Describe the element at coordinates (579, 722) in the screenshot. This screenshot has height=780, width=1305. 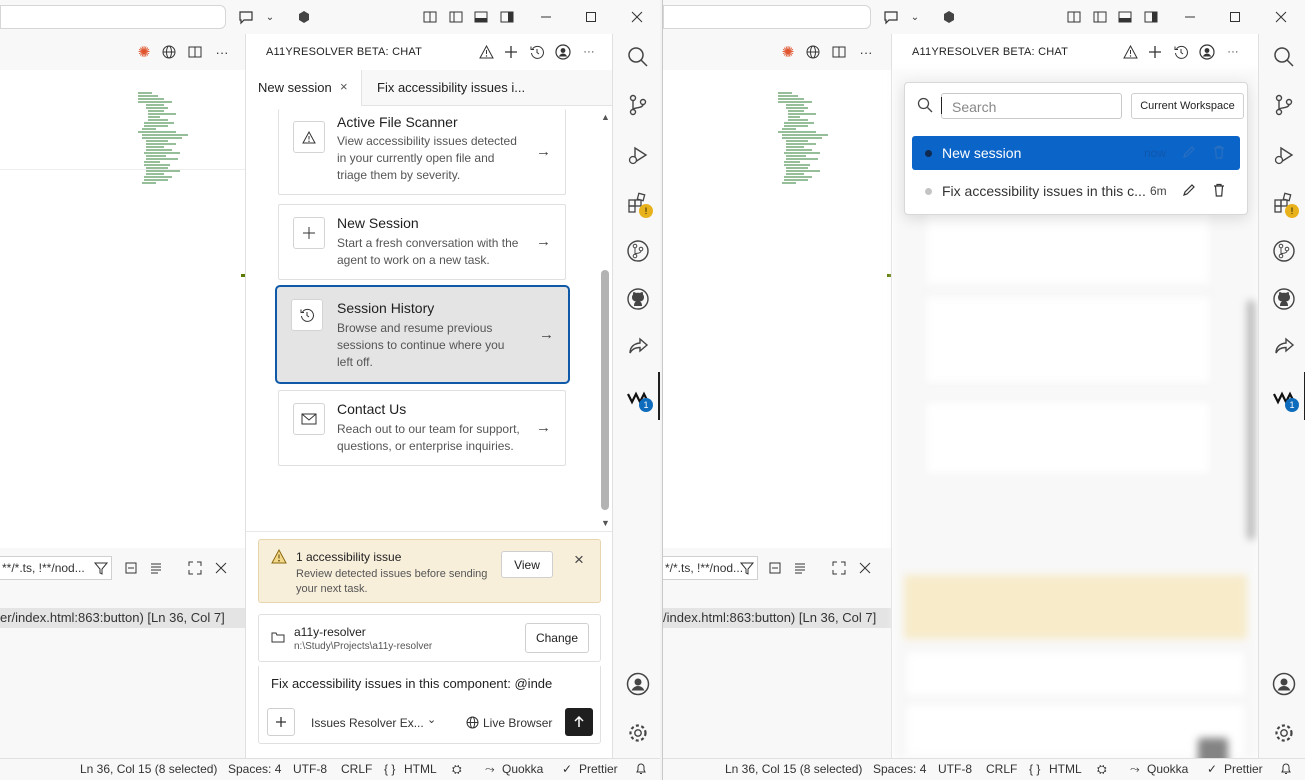
I see `send-button` at that location.